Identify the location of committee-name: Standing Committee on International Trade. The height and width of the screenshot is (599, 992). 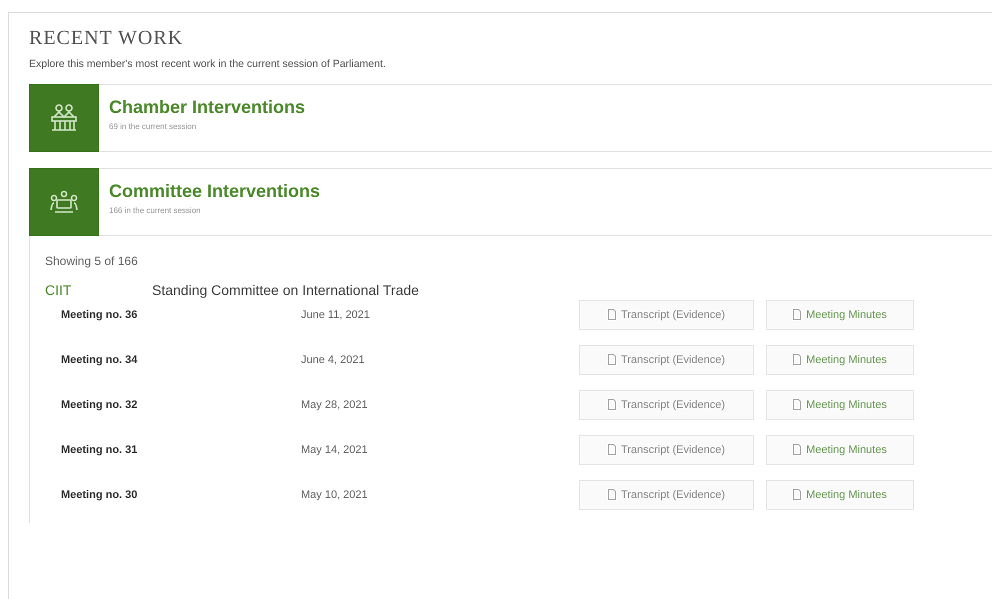
(285, 290).